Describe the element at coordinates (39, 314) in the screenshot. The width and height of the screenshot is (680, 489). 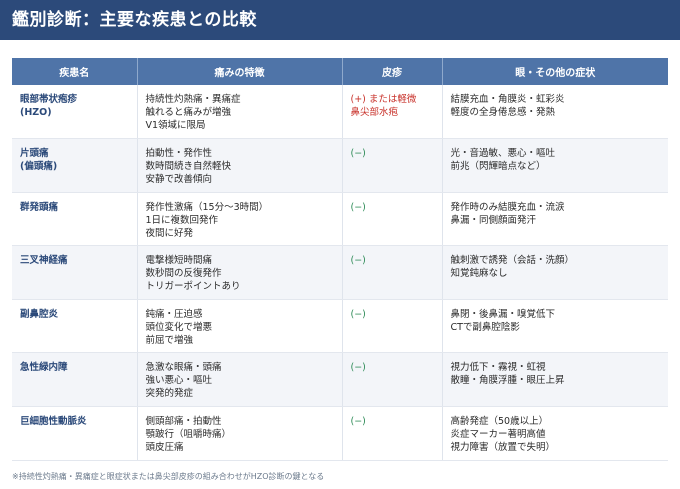
I see `disease-cell-line: 副鼻腔炎` at that location.